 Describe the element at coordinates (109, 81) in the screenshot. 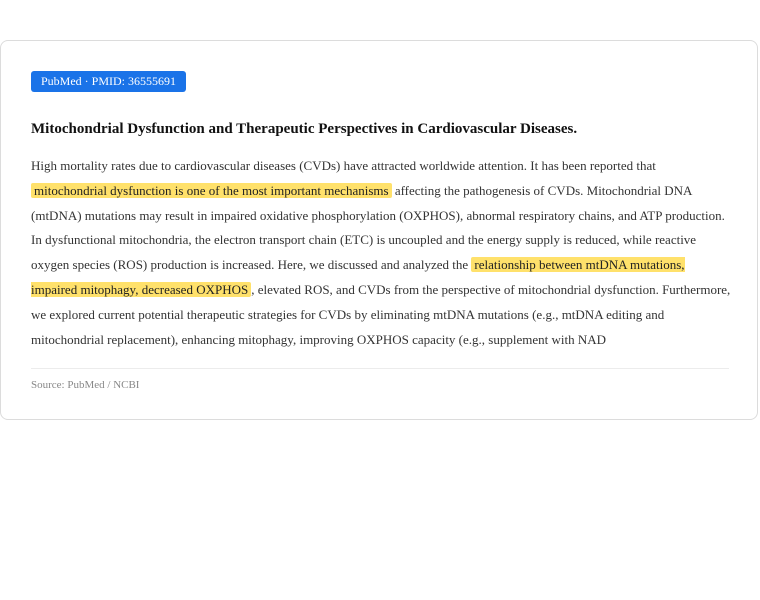

I see `pmid-badge: PubMed · PMID: 36555691` at that location.